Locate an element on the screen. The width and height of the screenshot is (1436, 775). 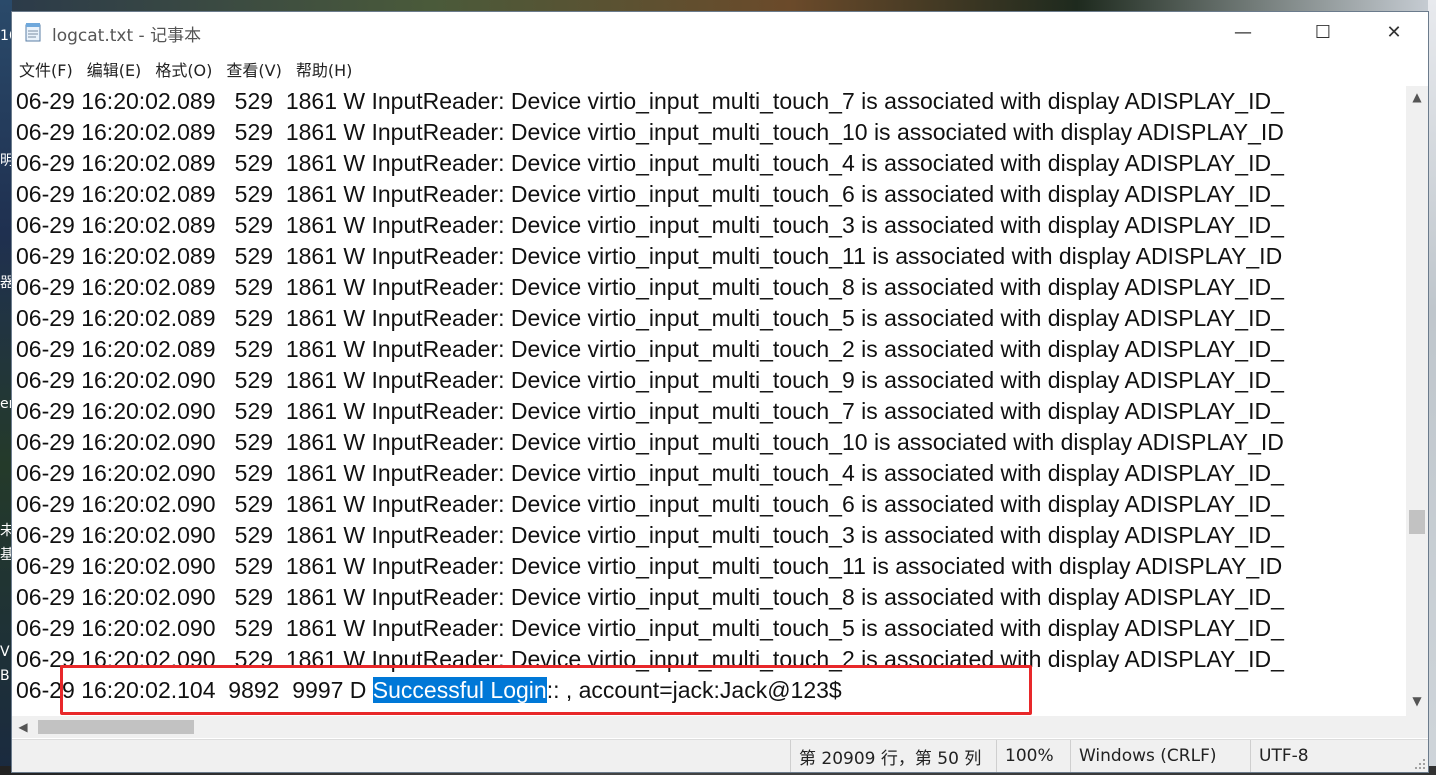
resize-grip-icon is located at coordinates (1420, 764).